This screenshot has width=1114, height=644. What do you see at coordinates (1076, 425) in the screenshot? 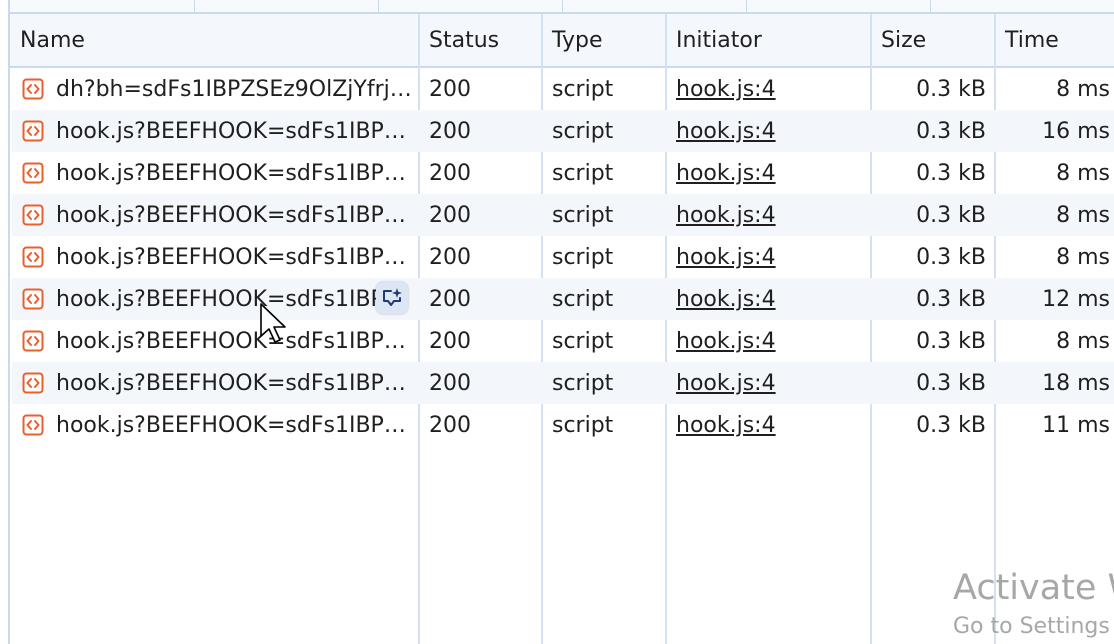
I see `request-time: 11 ms` at bounding box center [1076, 425].